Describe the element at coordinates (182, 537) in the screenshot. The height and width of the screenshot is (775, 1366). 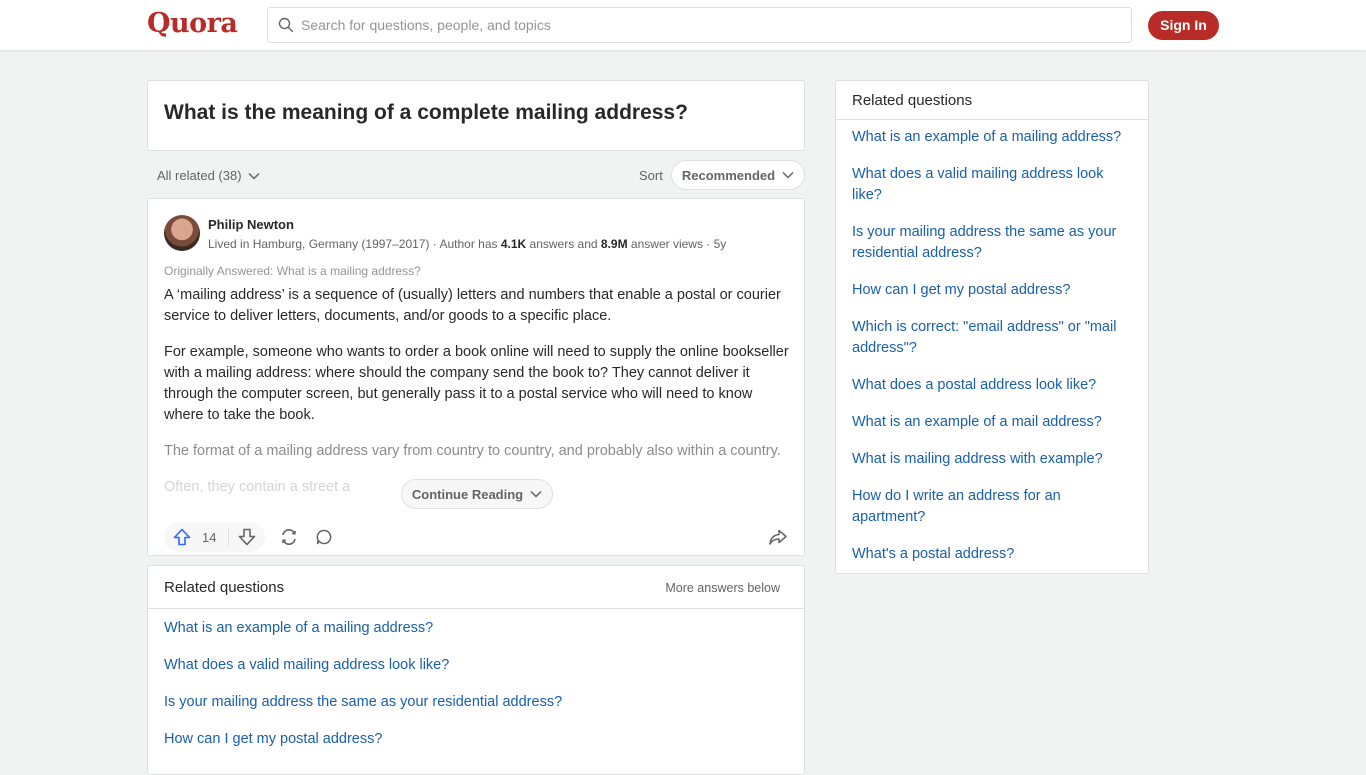
I see `upvote-icon` at that location.